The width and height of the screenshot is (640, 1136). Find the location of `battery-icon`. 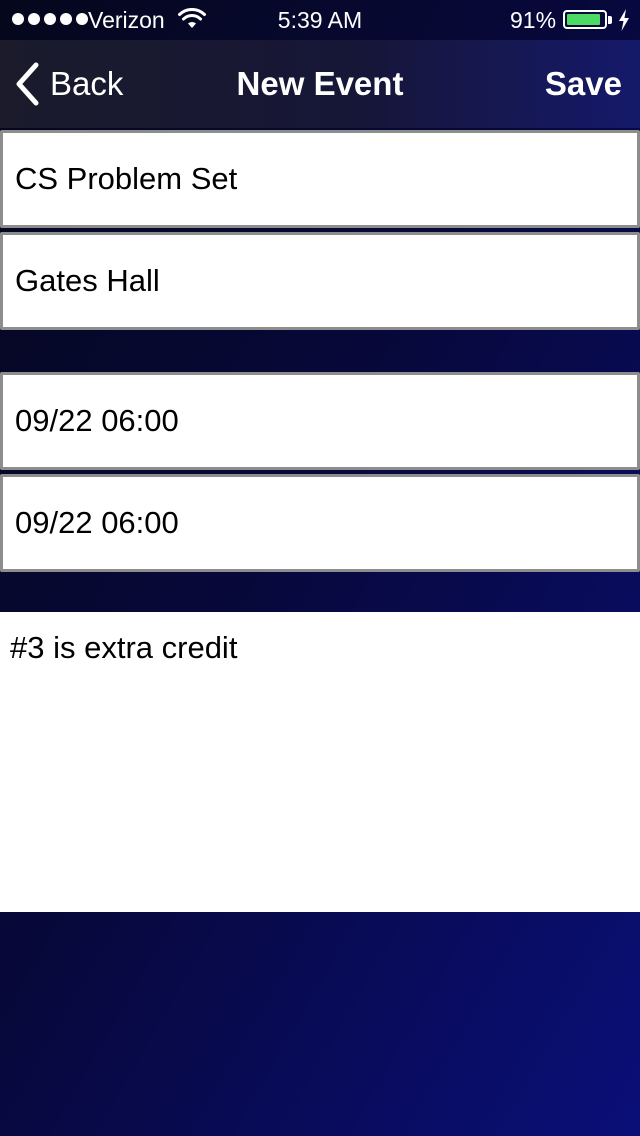

battery-icon is located at coordinates (585, 19).